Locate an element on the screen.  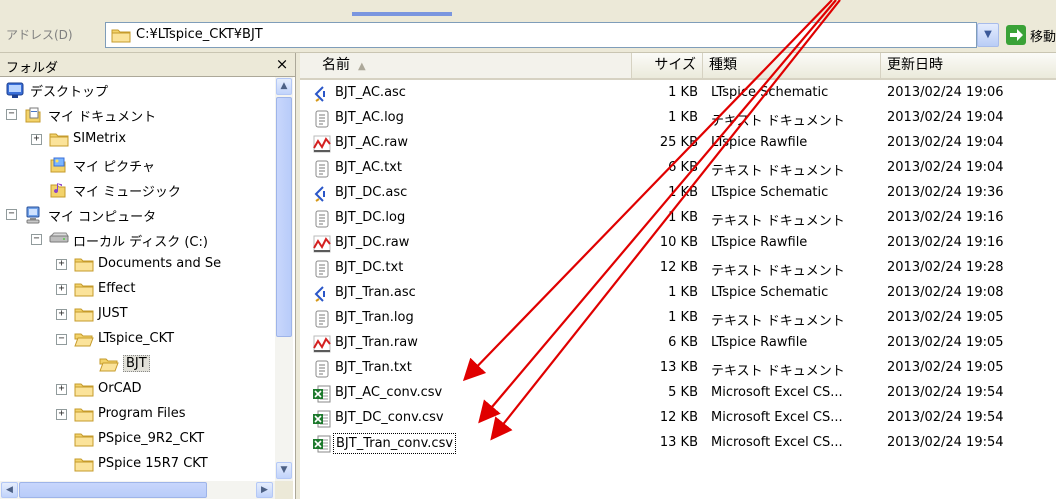
file-date: 2013/02/24 19:06 is located at coordinates (945, 92).